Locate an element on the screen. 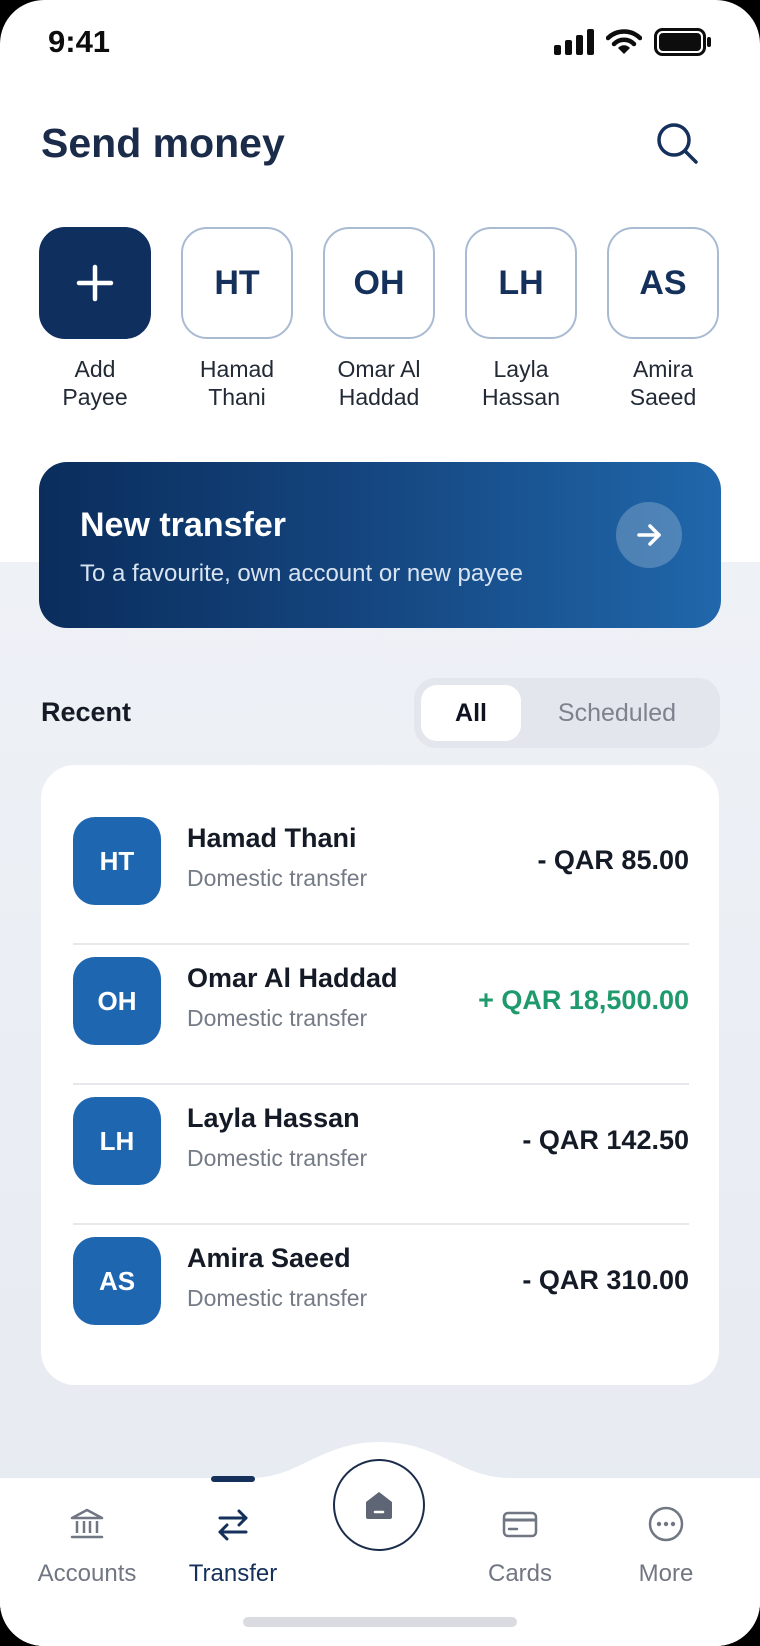  payee-avatar: LH is located at coordinates (521, 283).